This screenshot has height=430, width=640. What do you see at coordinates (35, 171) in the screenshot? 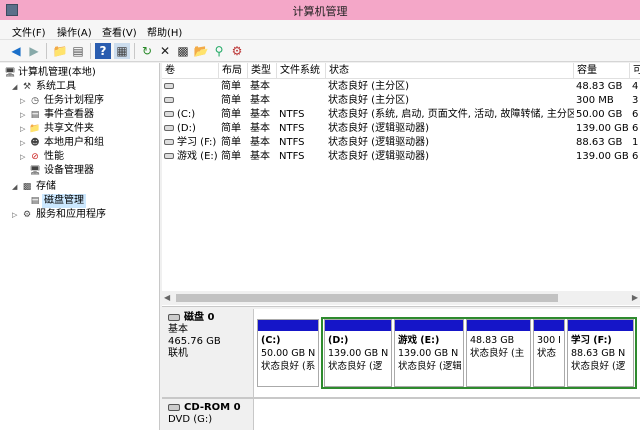
I see `device-manager-icon: 🖥` at bounding box center [35, 171].